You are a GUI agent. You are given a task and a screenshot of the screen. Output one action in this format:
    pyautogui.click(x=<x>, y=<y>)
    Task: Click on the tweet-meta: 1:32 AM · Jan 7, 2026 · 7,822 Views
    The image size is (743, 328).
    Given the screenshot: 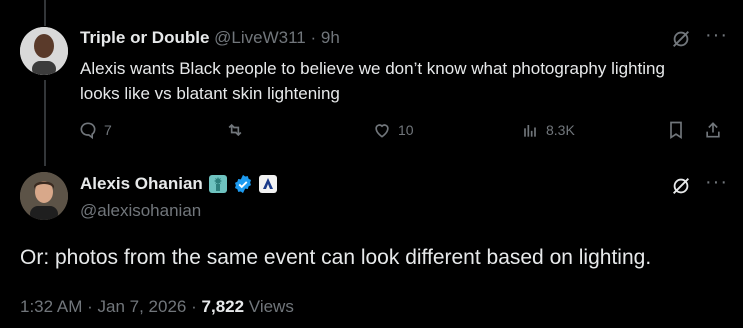 What is the action you would take?
    pyautogui.click(x=157, y=307)
    